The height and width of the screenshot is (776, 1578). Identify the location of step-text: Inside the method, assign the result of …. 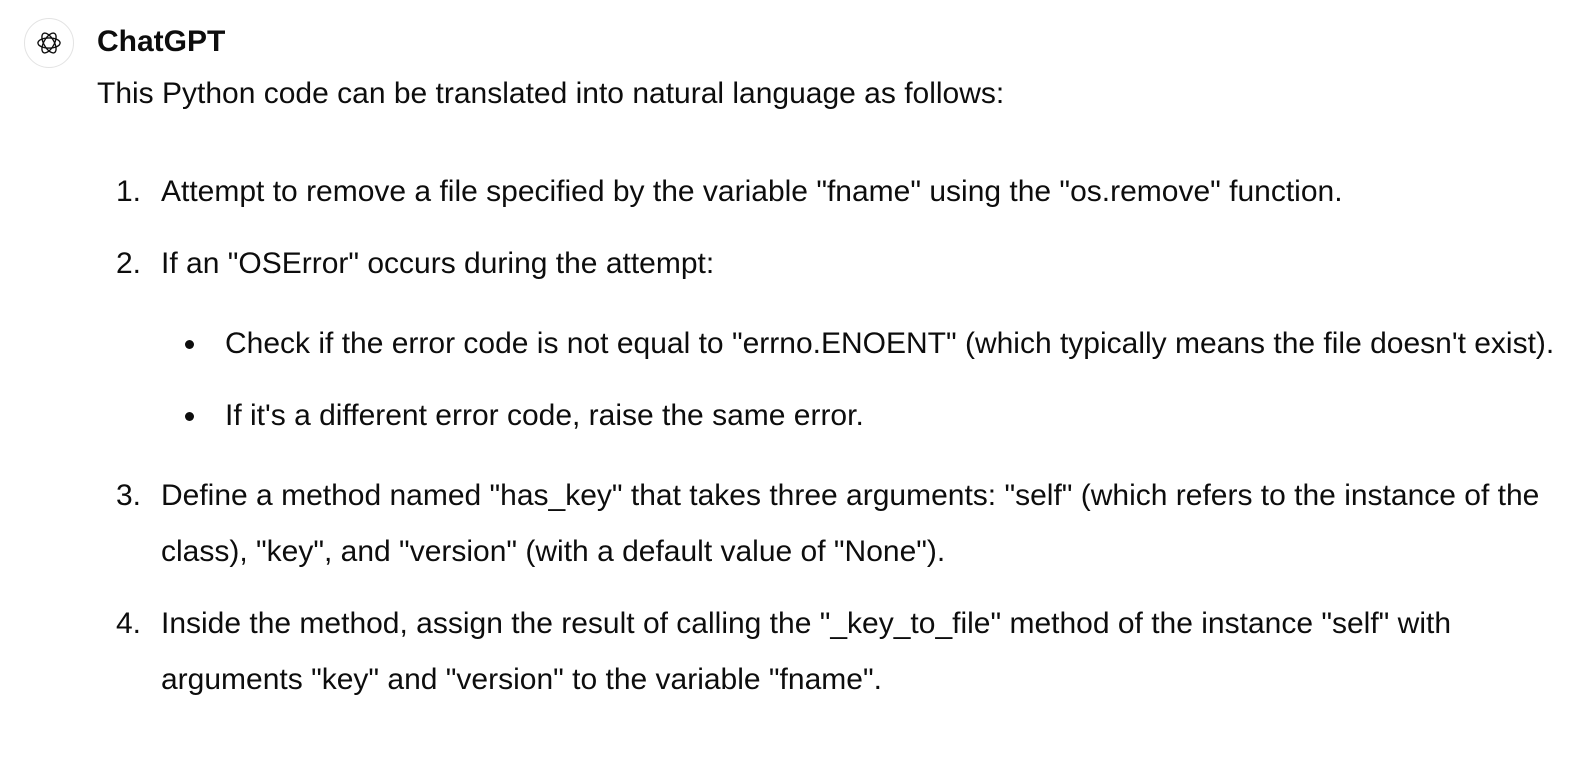
(806, 651).